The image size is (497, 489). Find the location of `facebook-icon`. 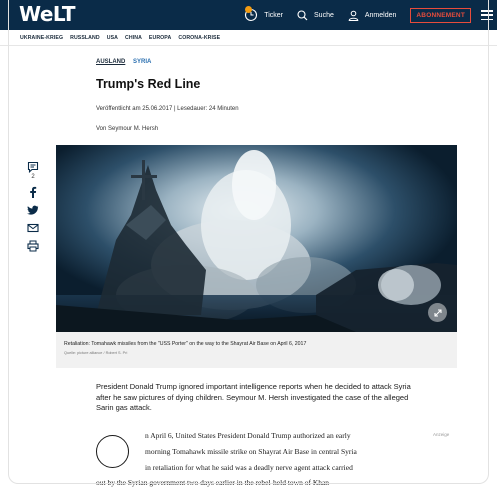

facebook-icon is located at coordinates (33, 192).